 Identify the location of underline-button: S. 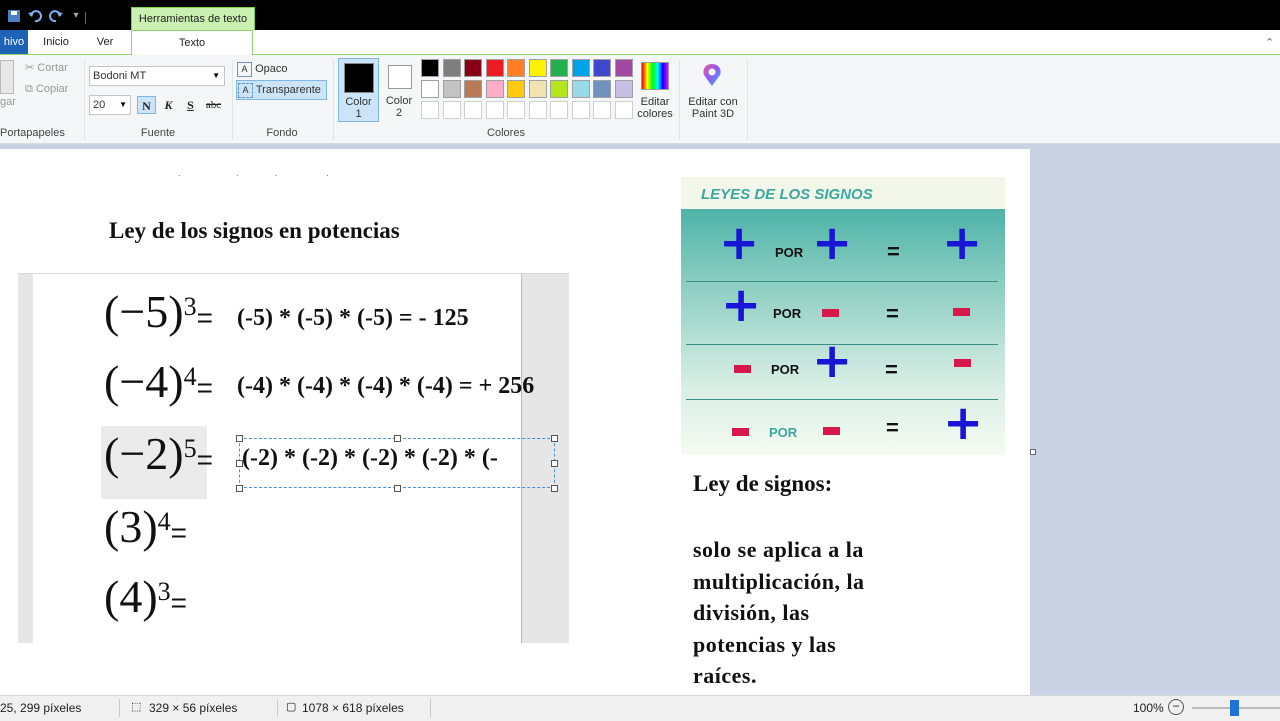
(190, 105).